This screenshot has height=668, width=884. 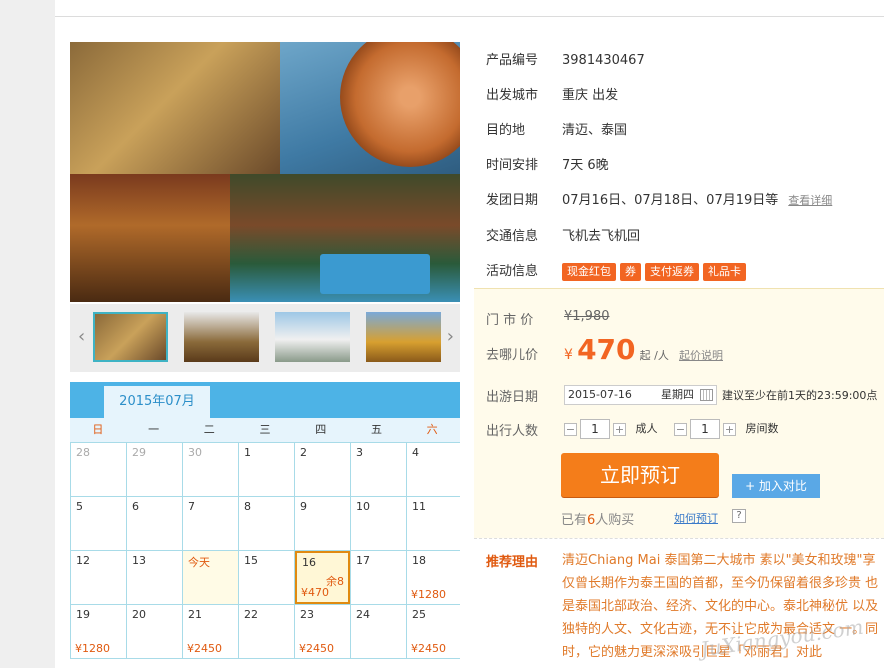 What do you see at coordinates (251, 560) in the screenshot?
I see `day-number: 15` at bounding box center [251, 560].